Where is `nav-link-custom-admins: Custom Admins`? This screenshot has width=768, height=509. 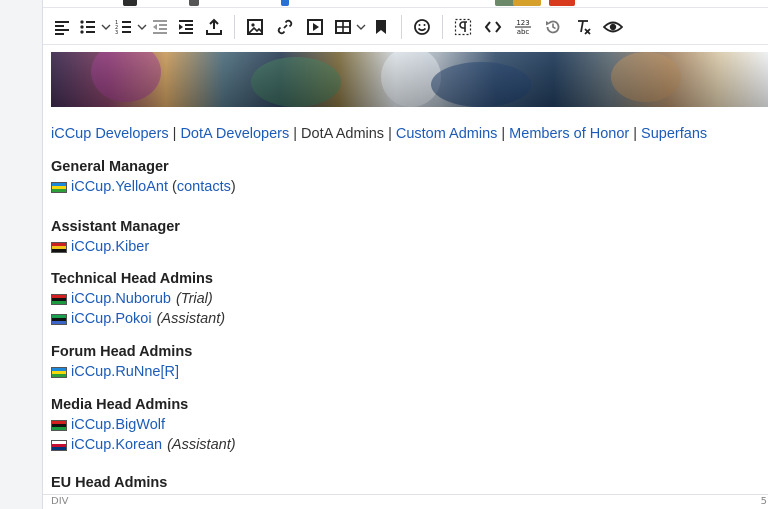 nav-link-custom-admins: Custom Admins is located at coordinates (447, 134).